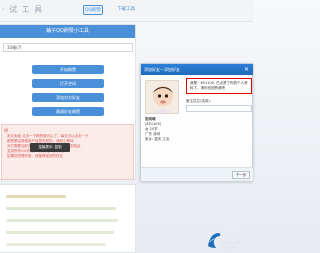  What do you see at coordinates (68, 69) in the screenshot?
I see `start-like-button: 开始刷赞` at bounding box center [68, 69].